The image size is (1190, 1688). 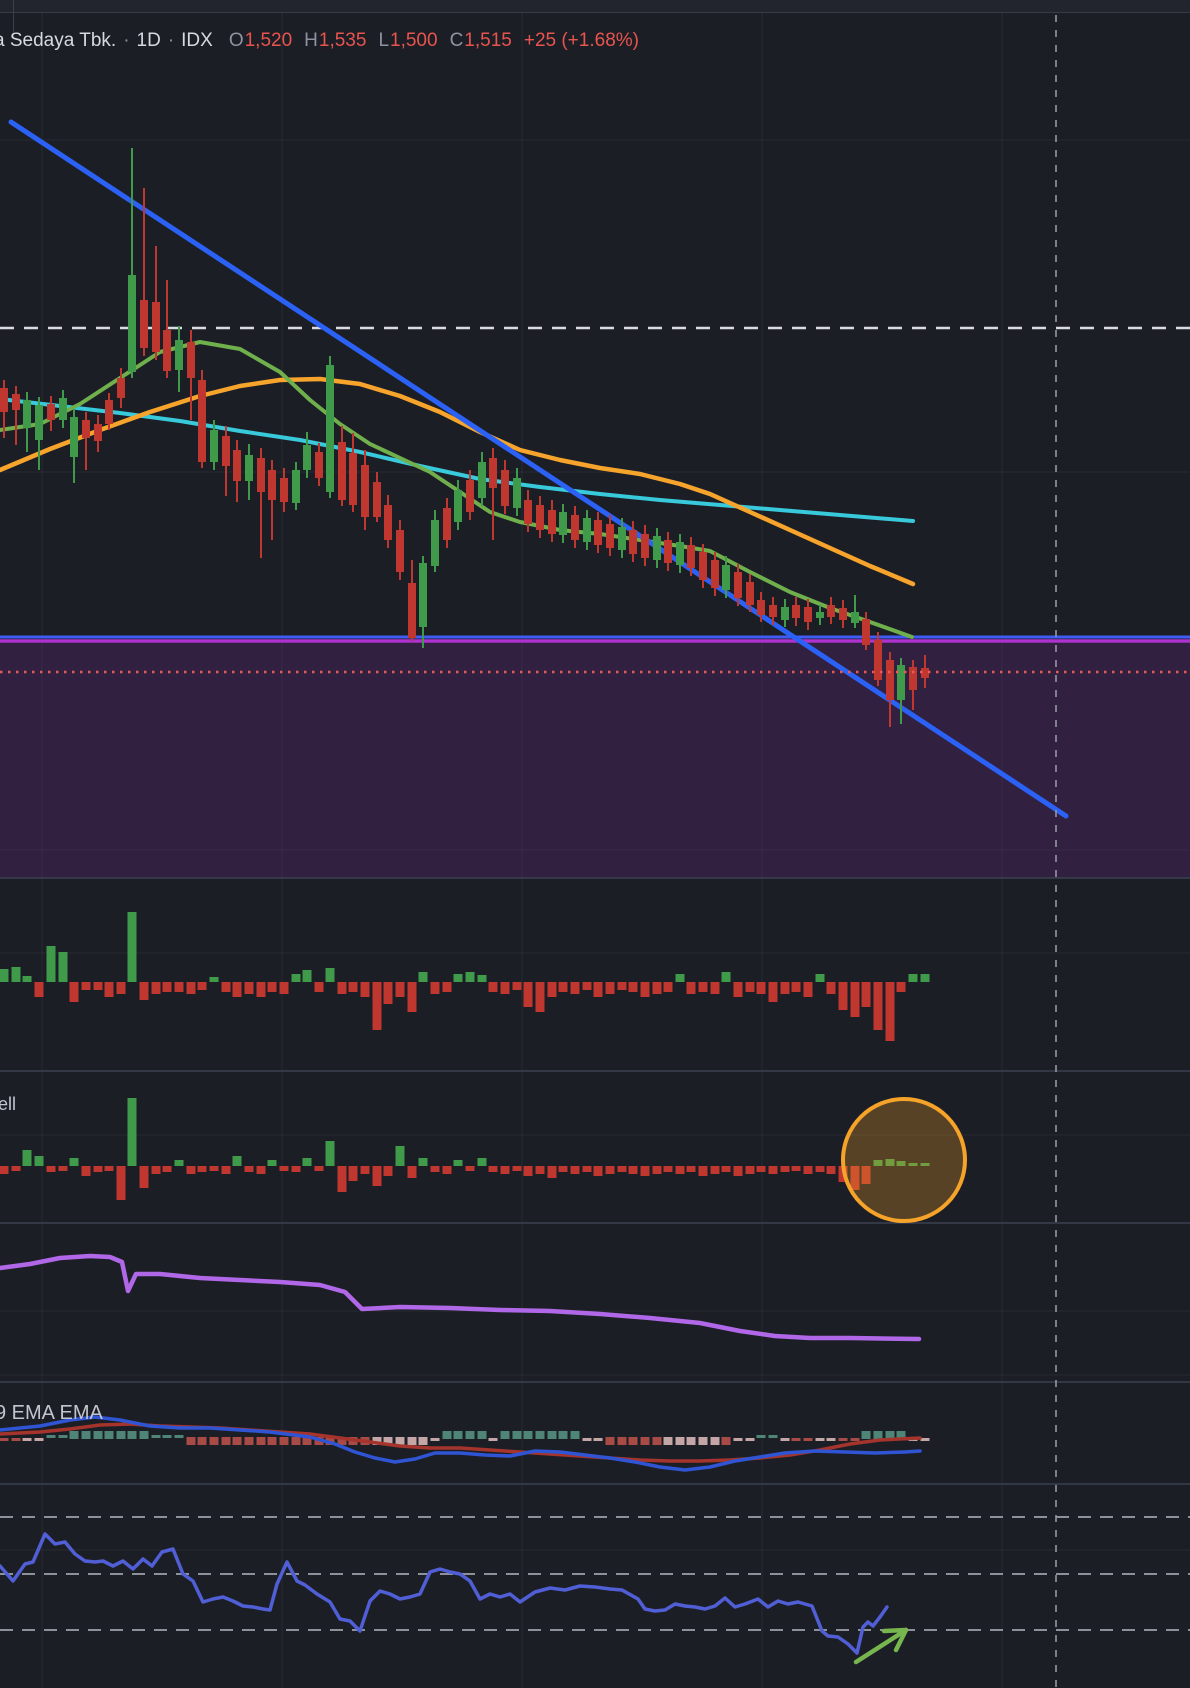 I want to click on high-label: H, so click(x=311, y=40).